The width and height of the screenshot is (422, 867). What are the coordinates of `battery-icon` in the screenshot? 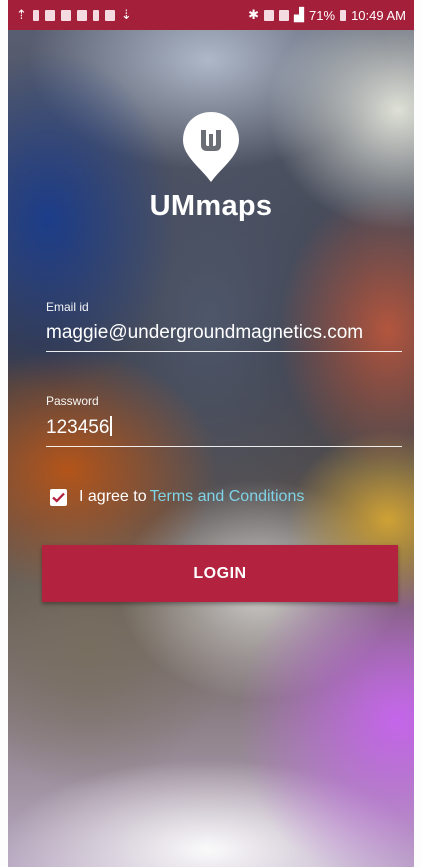 It's located at (343, 15).